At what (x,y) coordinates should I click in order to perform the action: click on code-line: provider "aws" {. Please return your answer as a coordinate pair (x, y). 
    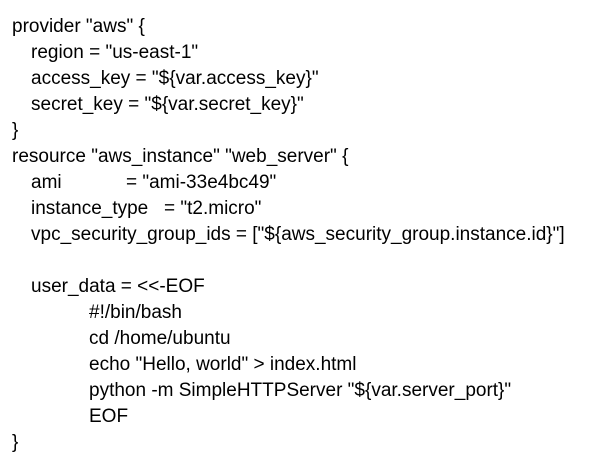
    Looking at the image, I should click on (78, 26).